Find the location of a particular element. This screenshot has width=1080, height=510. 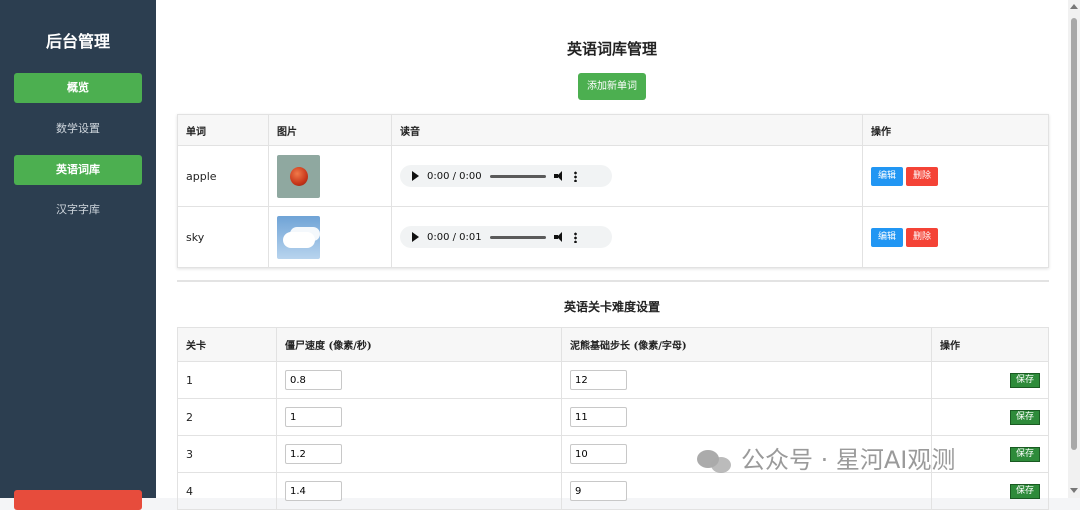

table-row: 2 保存 is located at coordinates (613, 417).